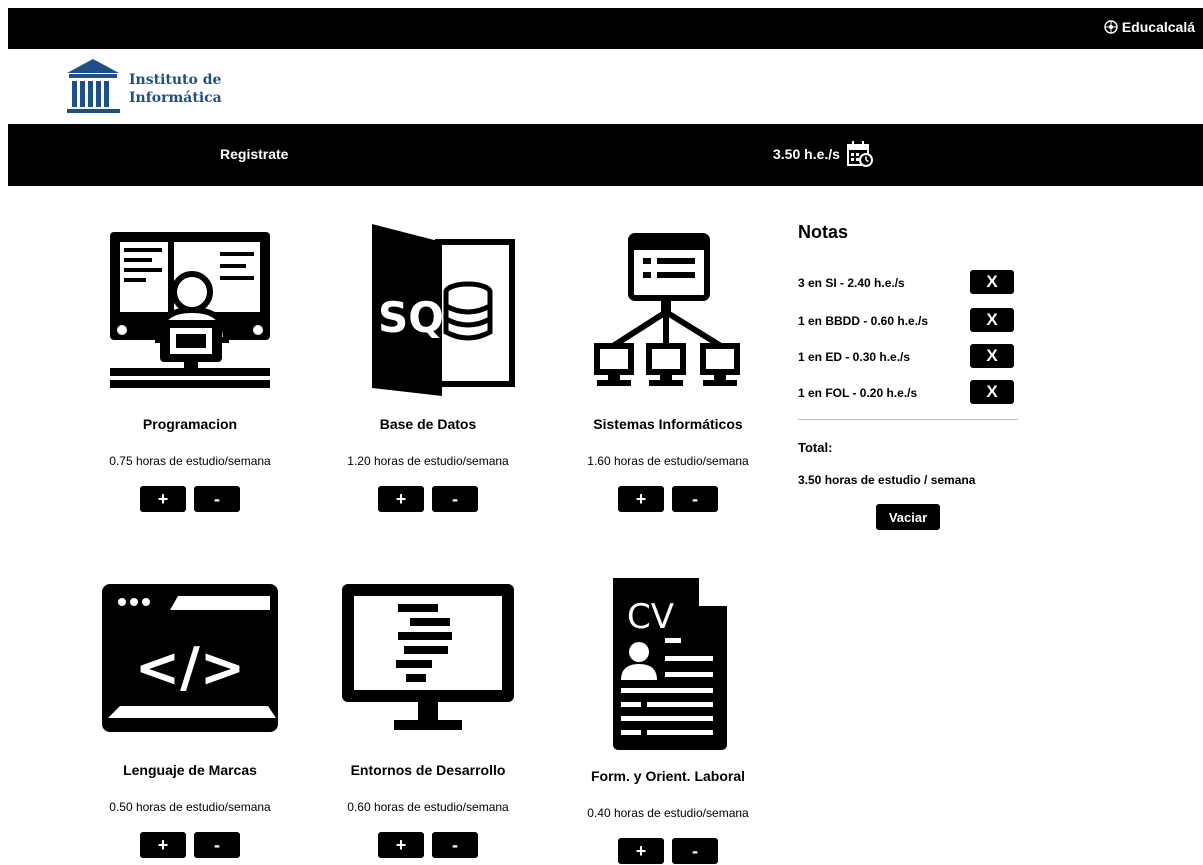  What do you see at coordinates (190, 310) in the screenshot?
I see `programmer-computer-icon` at bounding box center [190, 310].